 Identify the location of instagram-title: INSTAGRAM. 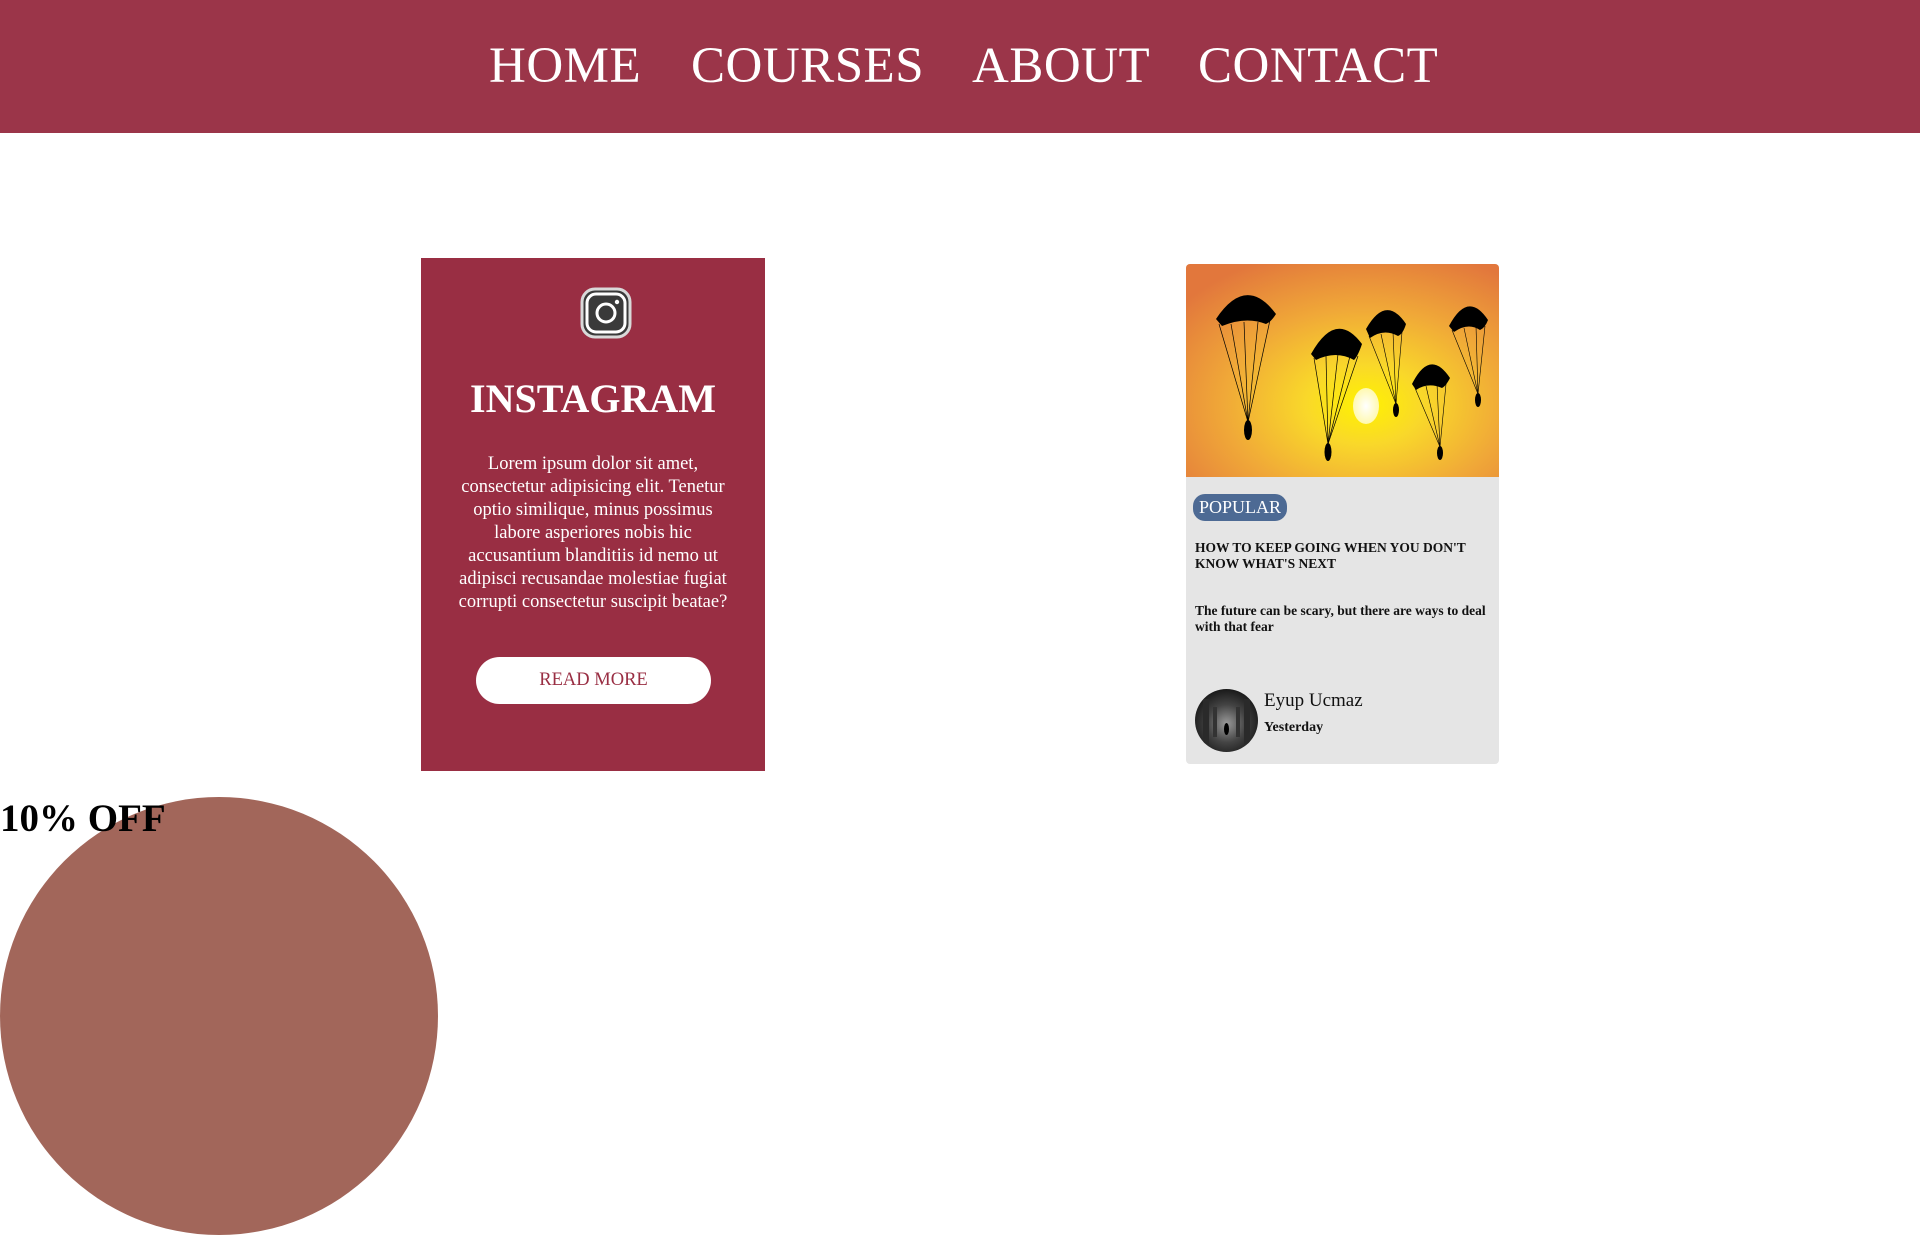
(593, 398).